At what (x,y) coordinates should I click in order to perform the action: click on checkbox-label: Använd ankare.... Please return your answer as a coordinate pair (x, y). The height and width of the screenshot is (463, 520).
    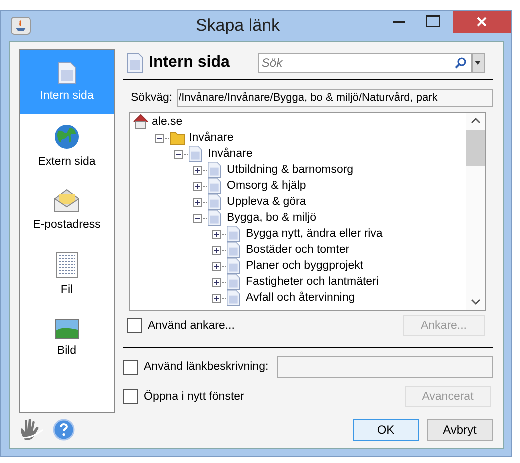
    Looking at the image, I should click on (192, 326).